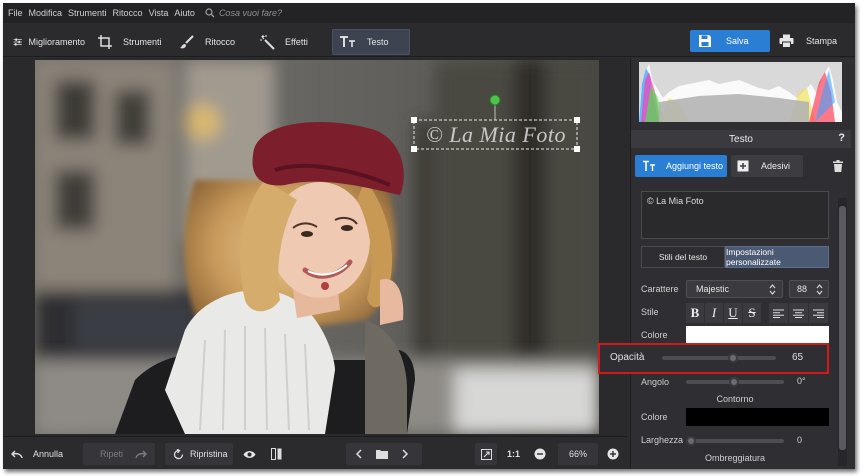 The height and width of the screenshot is (476, 866). Describe the element at coordinates (695, 313) in the screenshot. I see `bold-button: B` at that location.